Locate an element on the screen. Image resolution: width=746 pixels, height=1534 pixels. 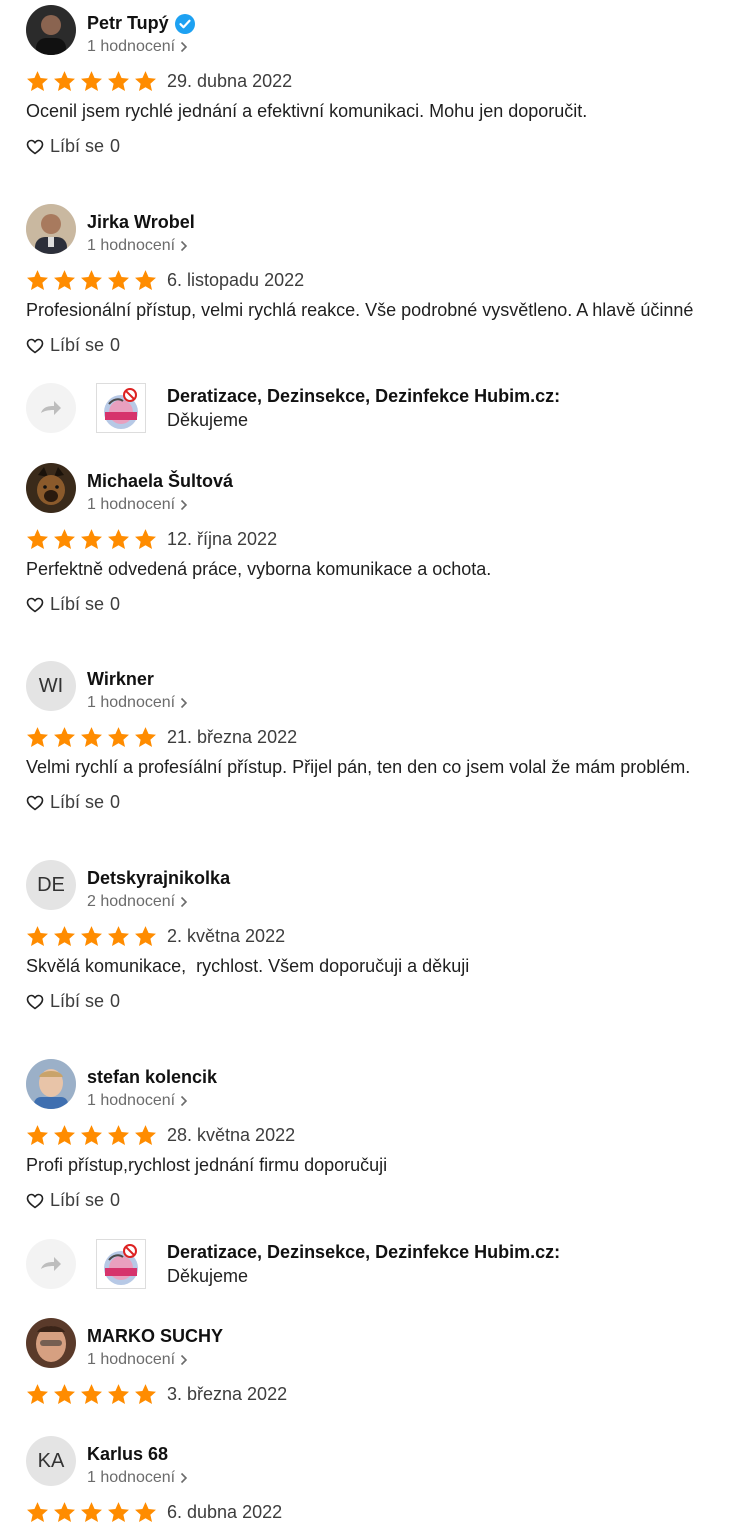
avatar-initials: WI is located at coordinates (51, 686).